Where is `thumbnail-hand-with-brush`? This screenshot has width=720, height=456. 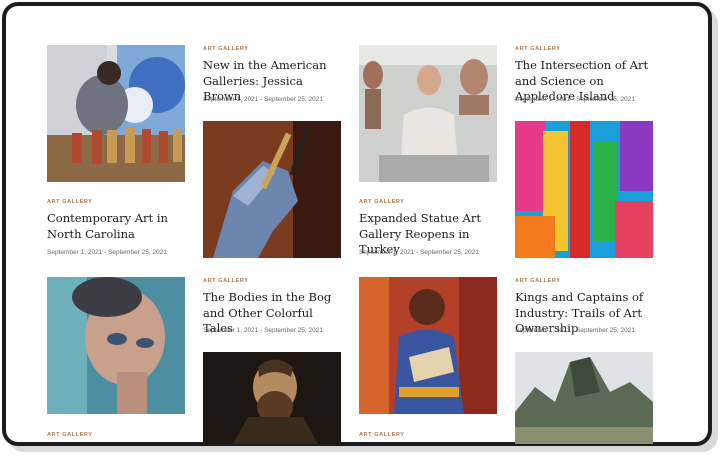
thumbnail-hand-with-brush is located at coordinates (272, 189).